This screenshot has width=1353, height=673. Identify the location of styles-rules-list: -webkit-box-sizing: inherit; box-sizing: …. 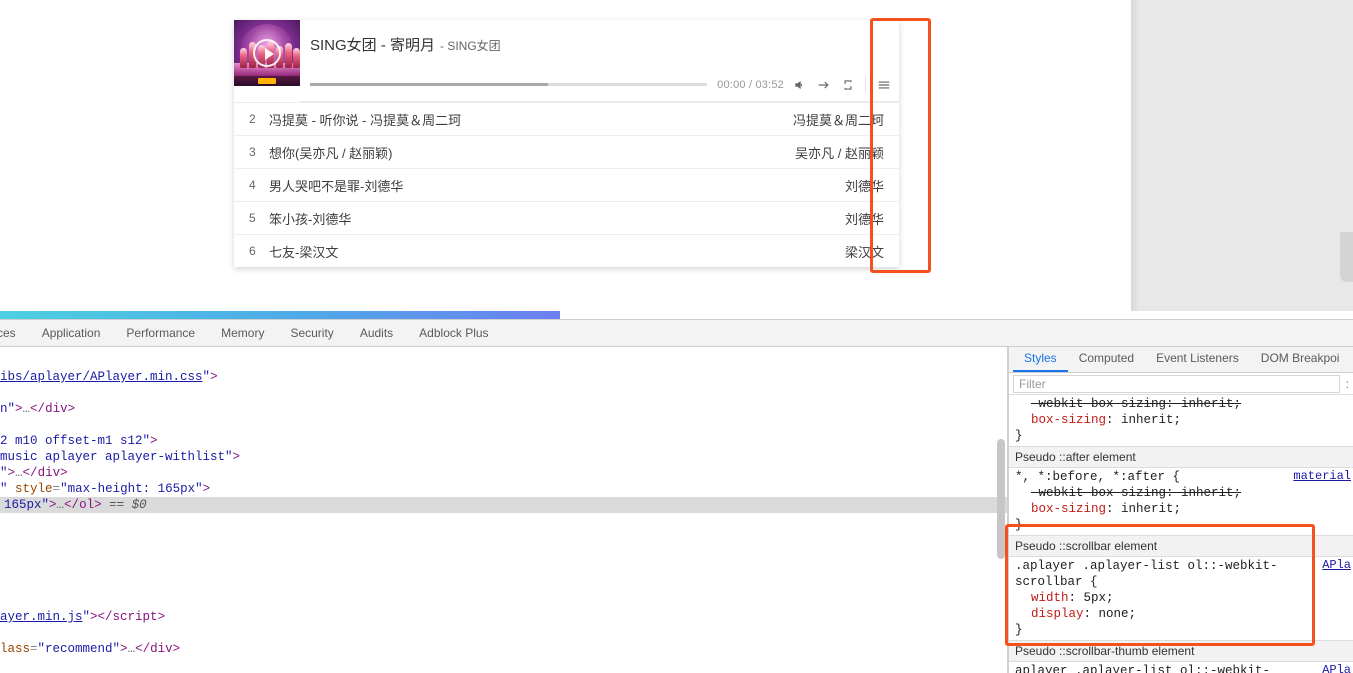
(1181, 534).